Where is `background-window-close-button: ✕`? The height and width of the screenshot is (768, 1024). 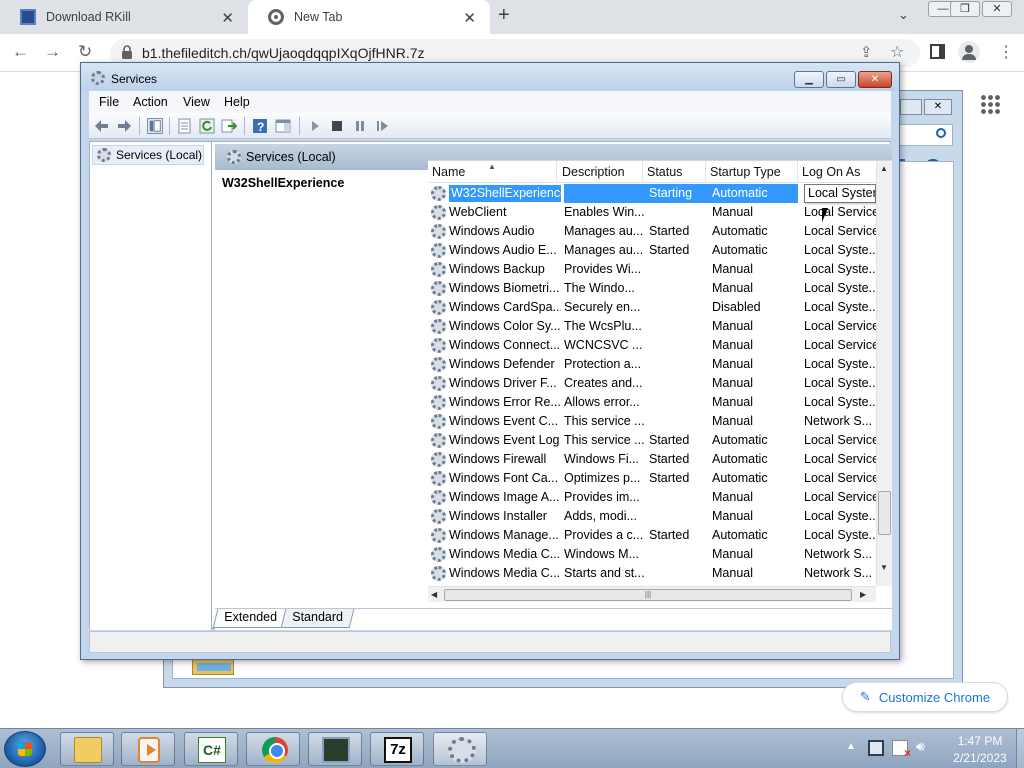 background-window-close-button: ✕ is located at coordinates (938, 107).